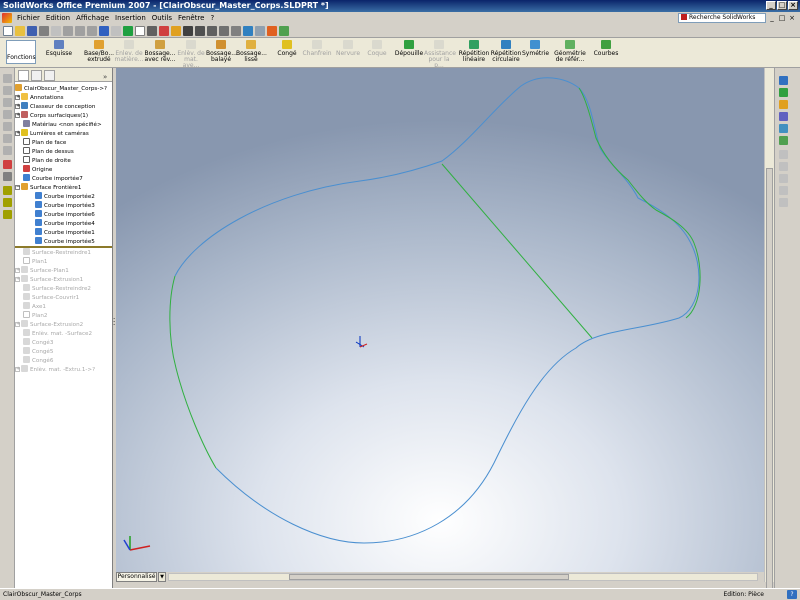 The image size is (800, 600). I want to click on pan-icon, so click(236, 30).